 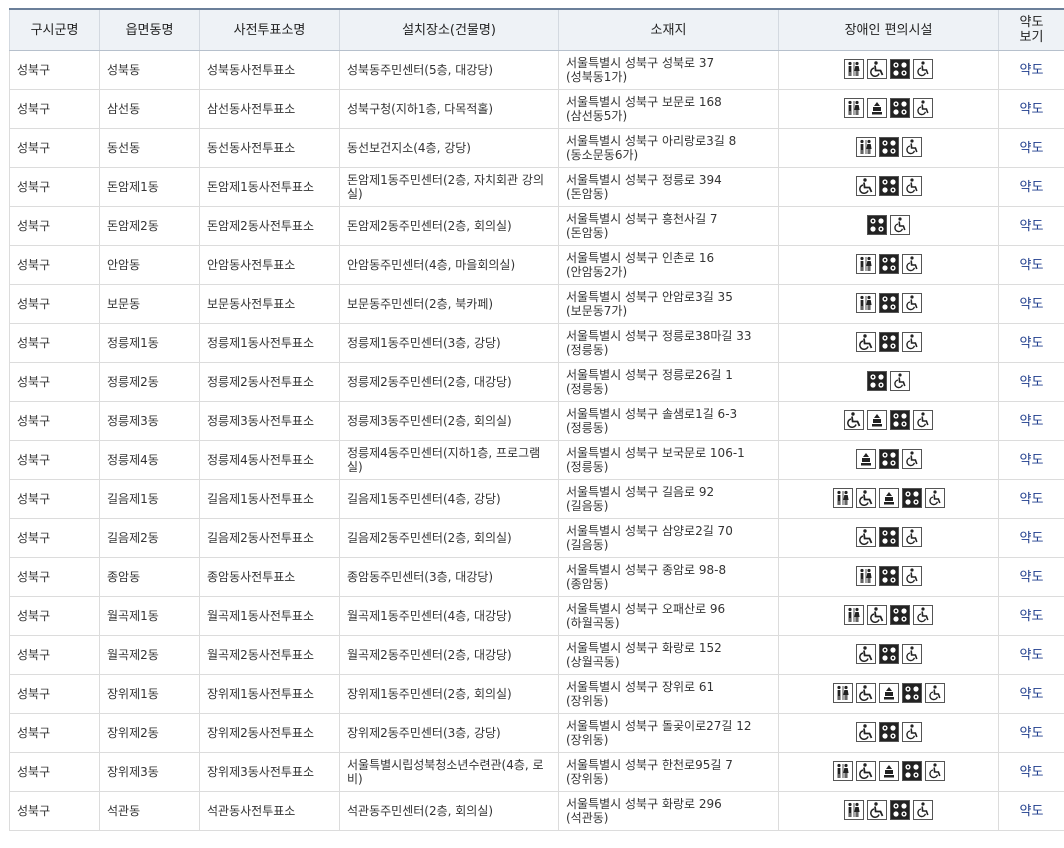 I want to click on cell-address: 서울특별시 성북구 종암로 98-8(종암동), so click(x=669, y=577).